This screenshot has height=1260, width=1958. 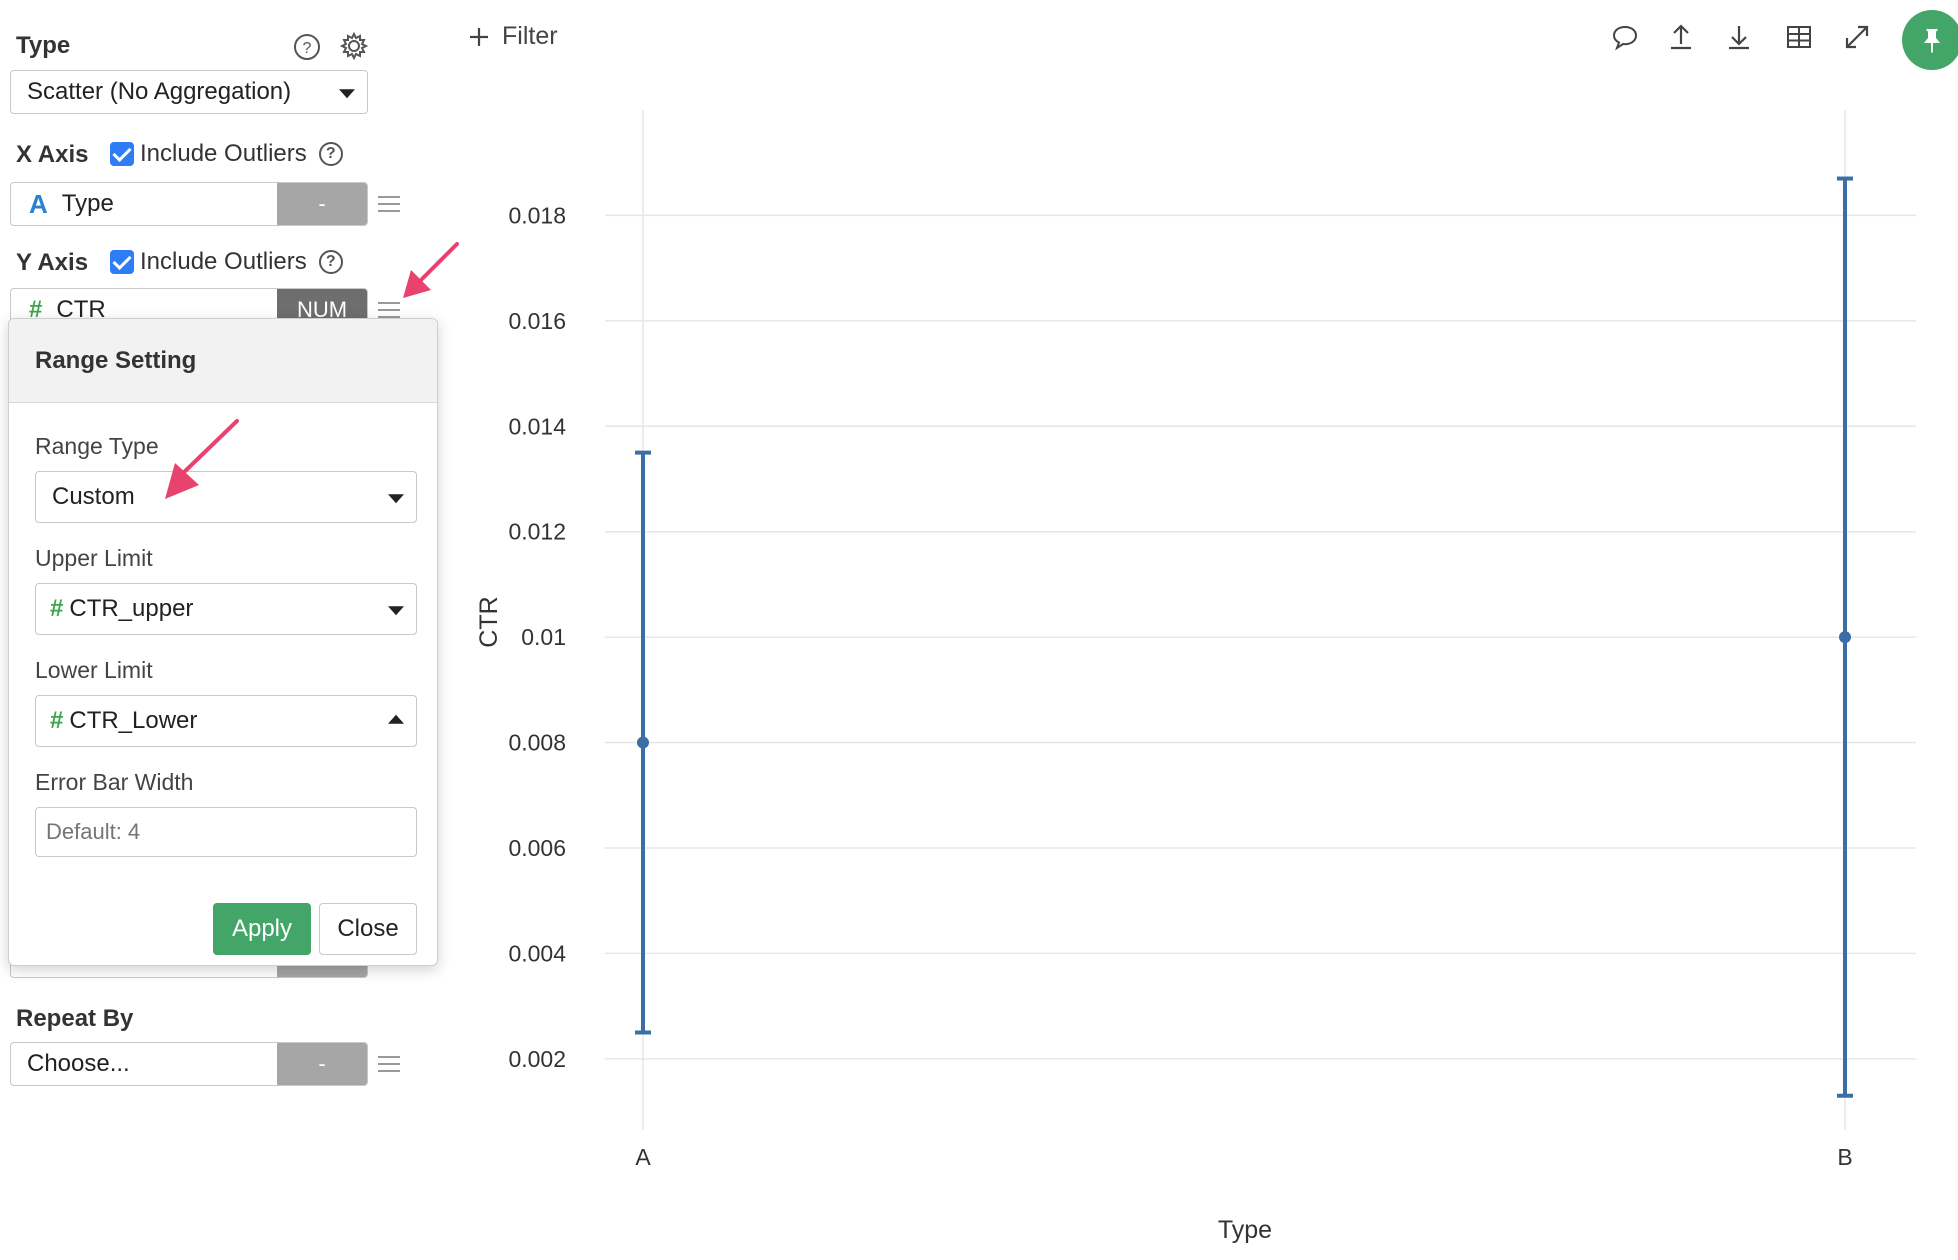 I want to click on y-axis-title: CTR, so click(x=489, y=621).